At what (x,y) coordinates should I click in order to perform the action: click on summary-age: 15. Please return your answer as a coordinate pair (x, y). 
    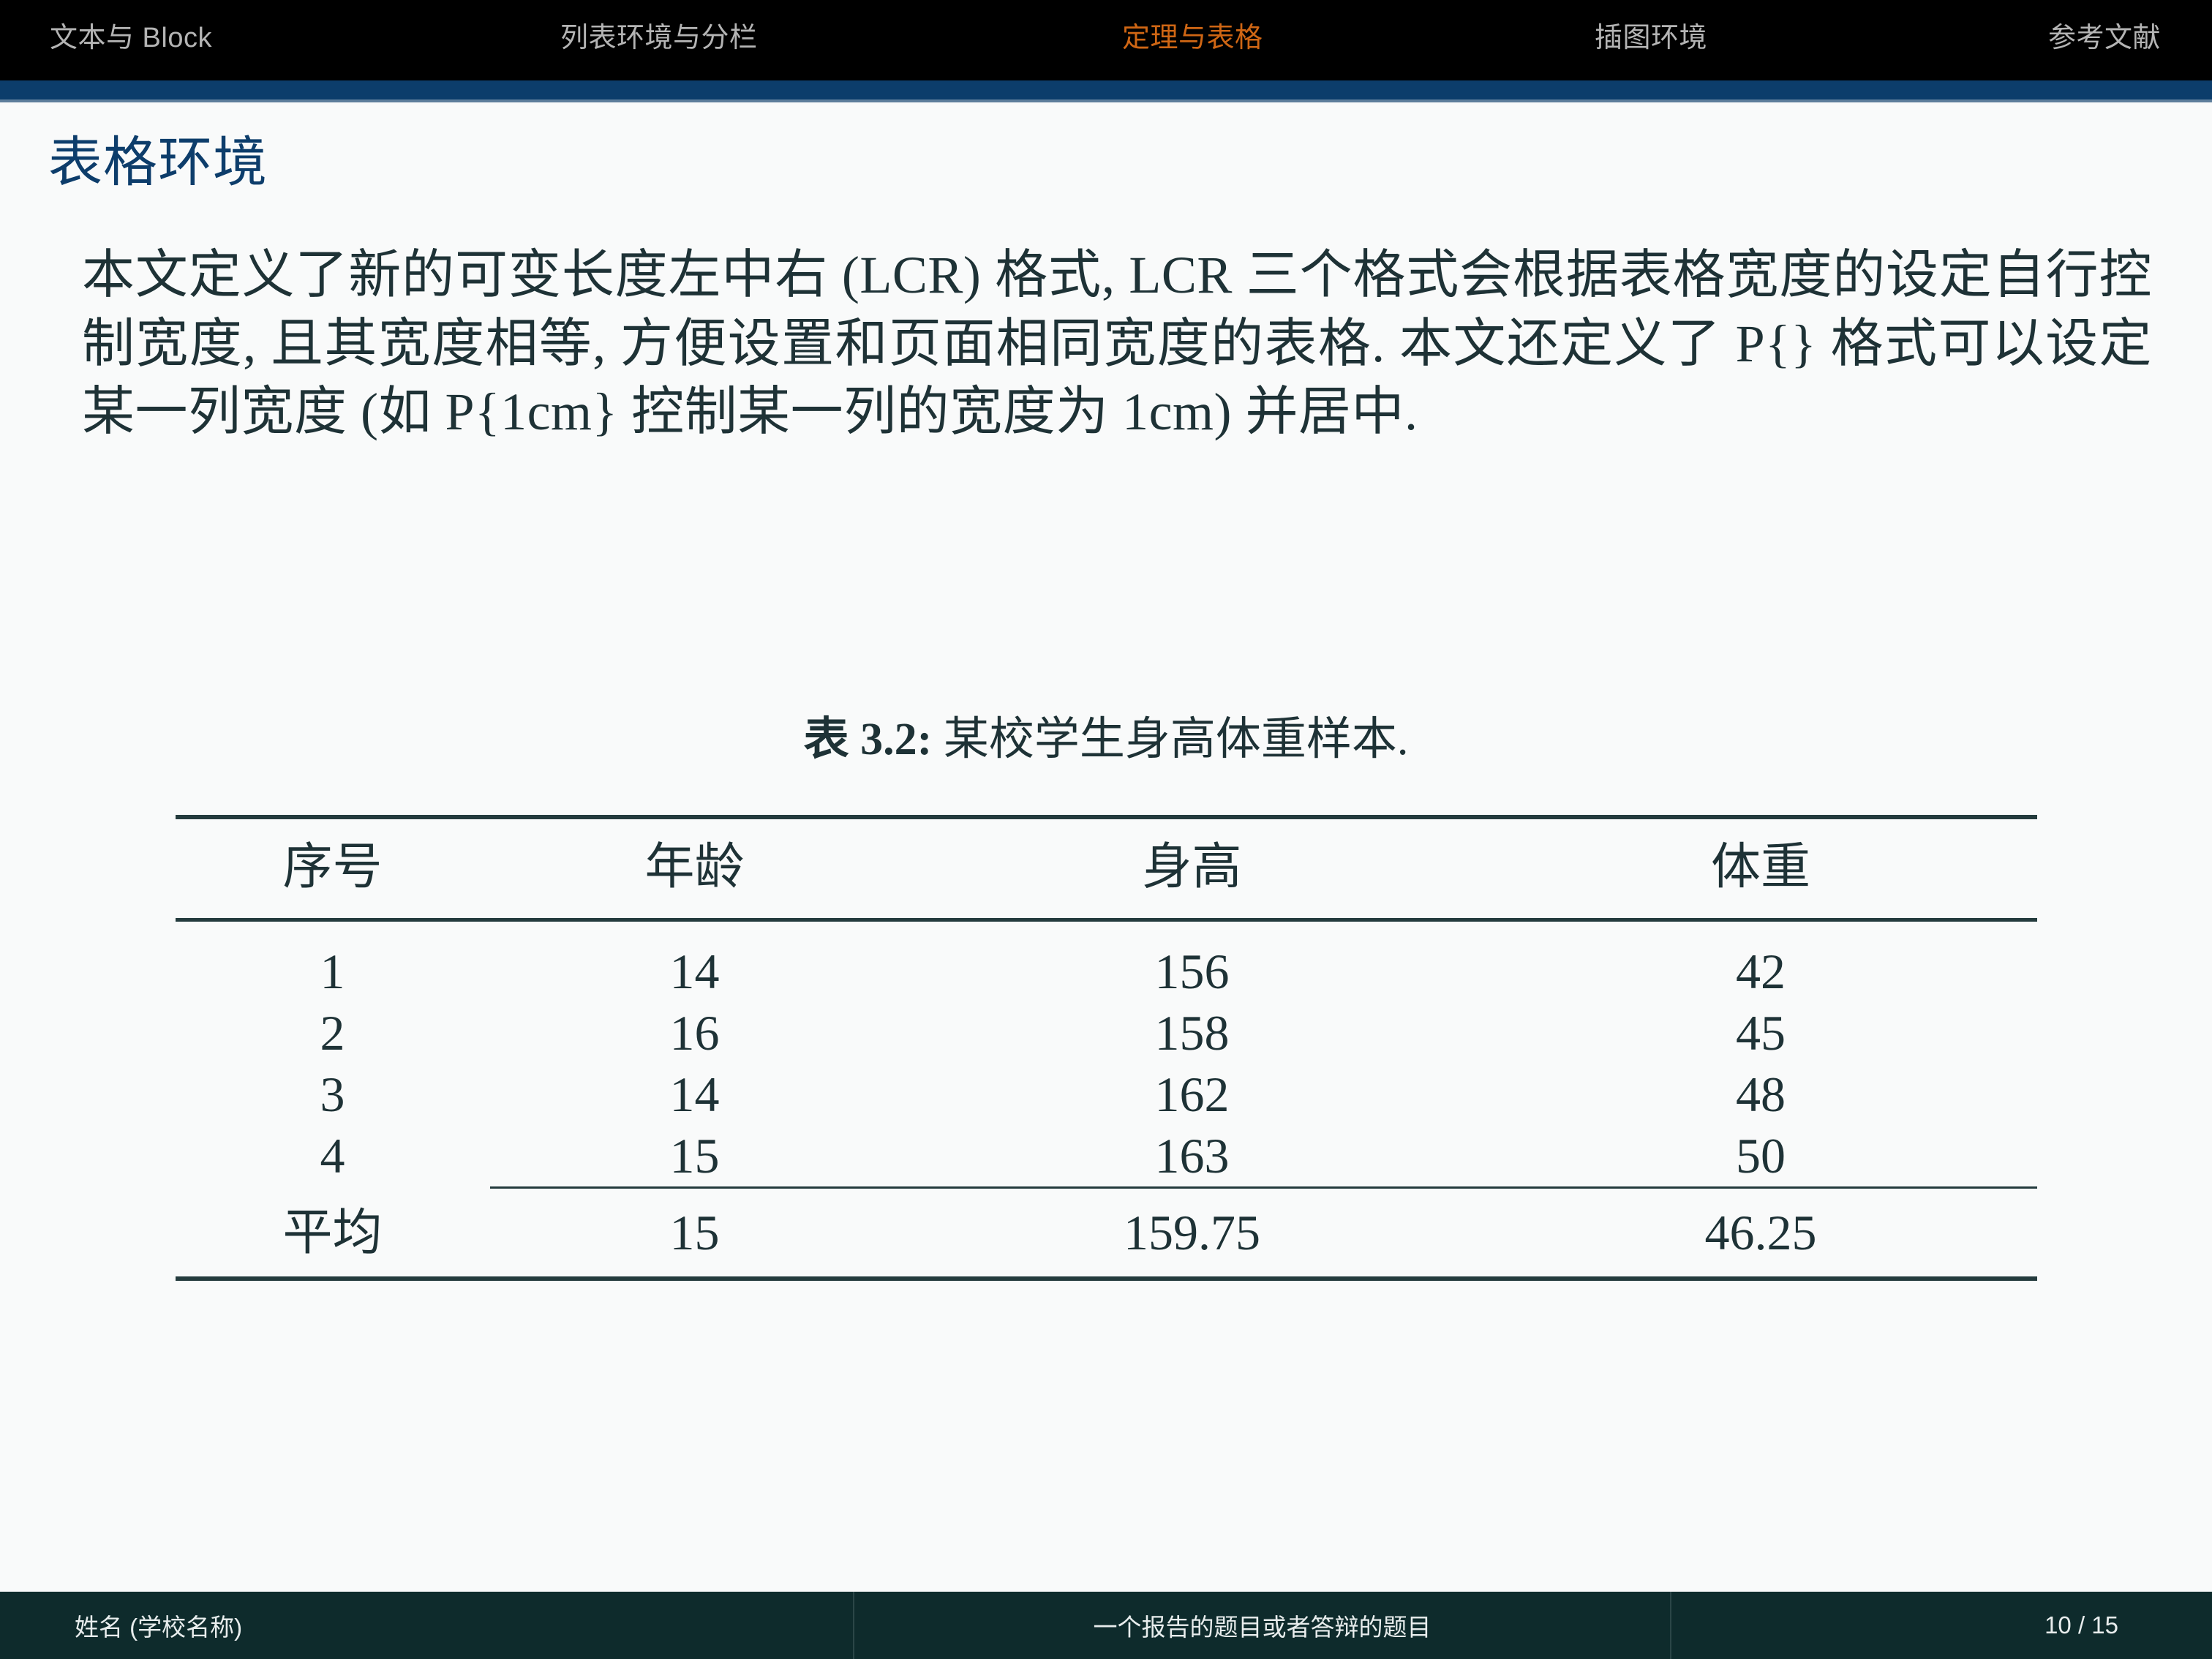
    Looking at the image, I should click on (694, 1233).